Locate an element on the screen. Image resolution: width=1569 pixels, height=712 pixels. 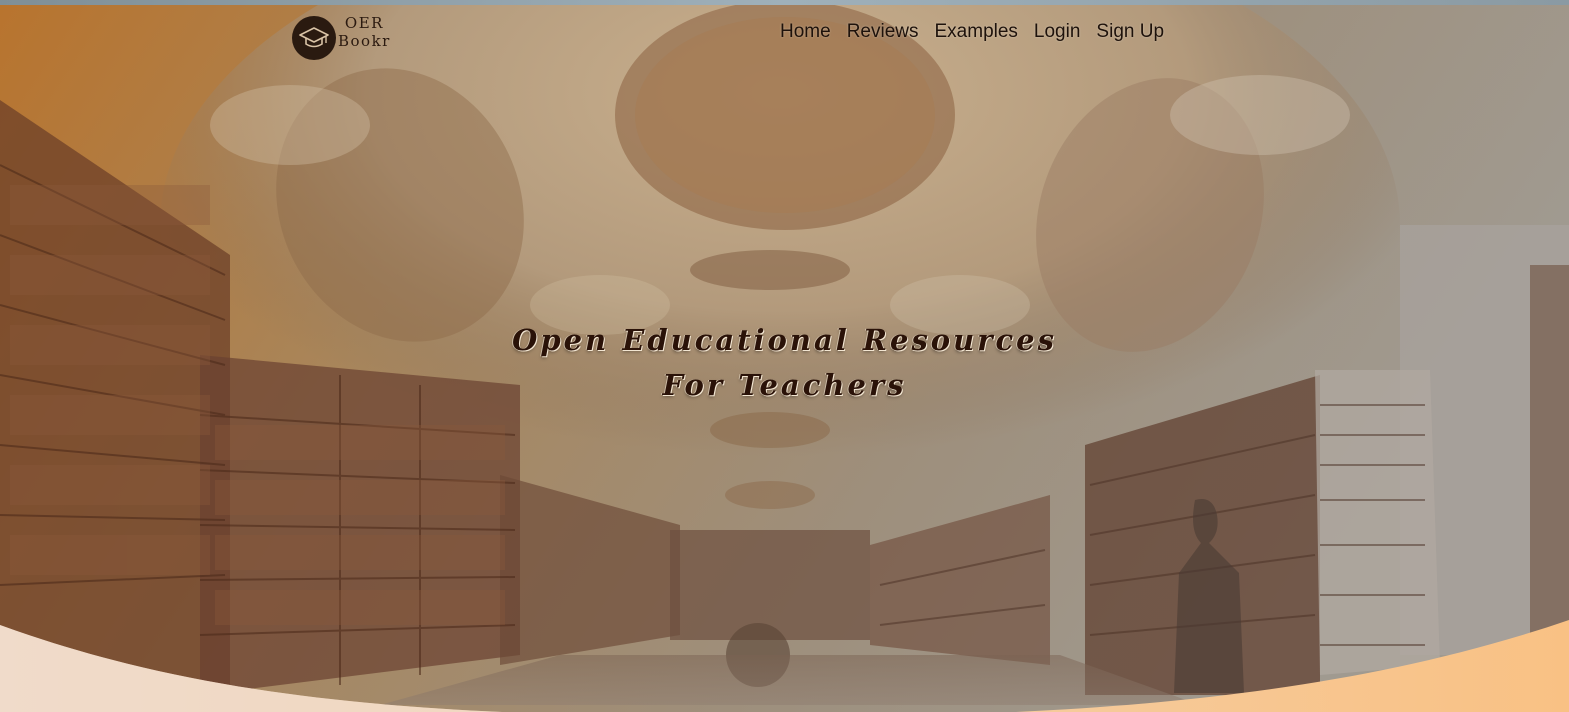
hero-headline: Open Educational Resources For Teachers is located at coordinates (784, 363).